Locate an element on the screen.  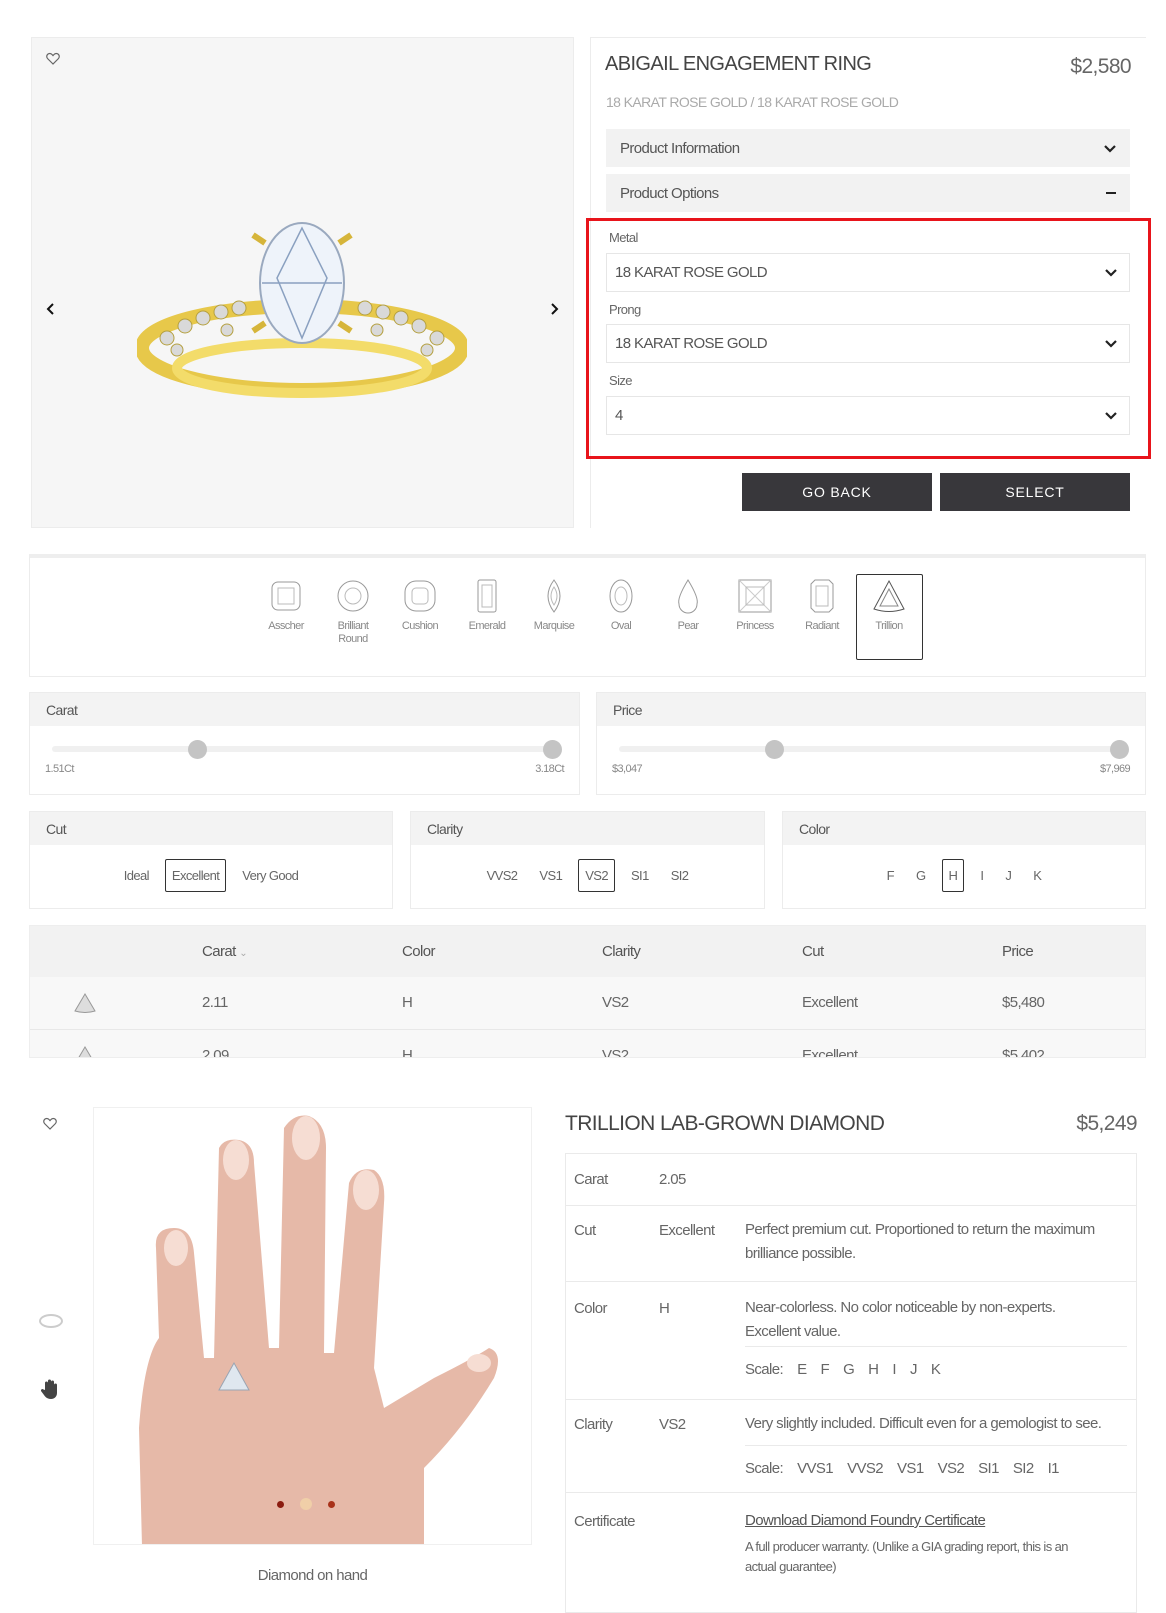
header-cut: Cut is located at coordinates (813, 951).